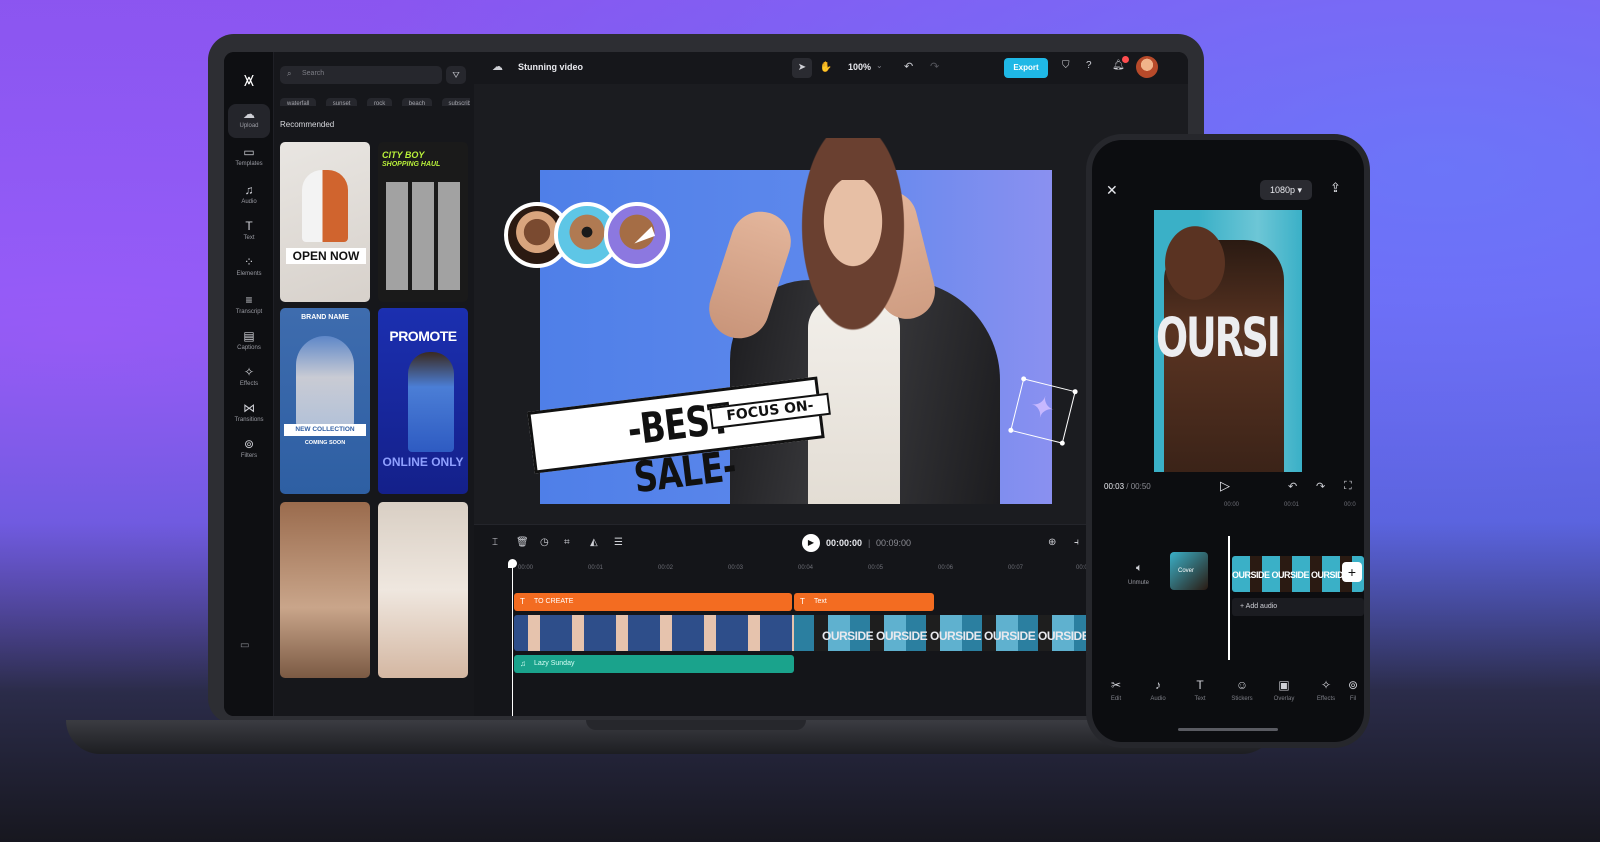  I want to click on chip-waterfall: waterfall, so click(298, 102).